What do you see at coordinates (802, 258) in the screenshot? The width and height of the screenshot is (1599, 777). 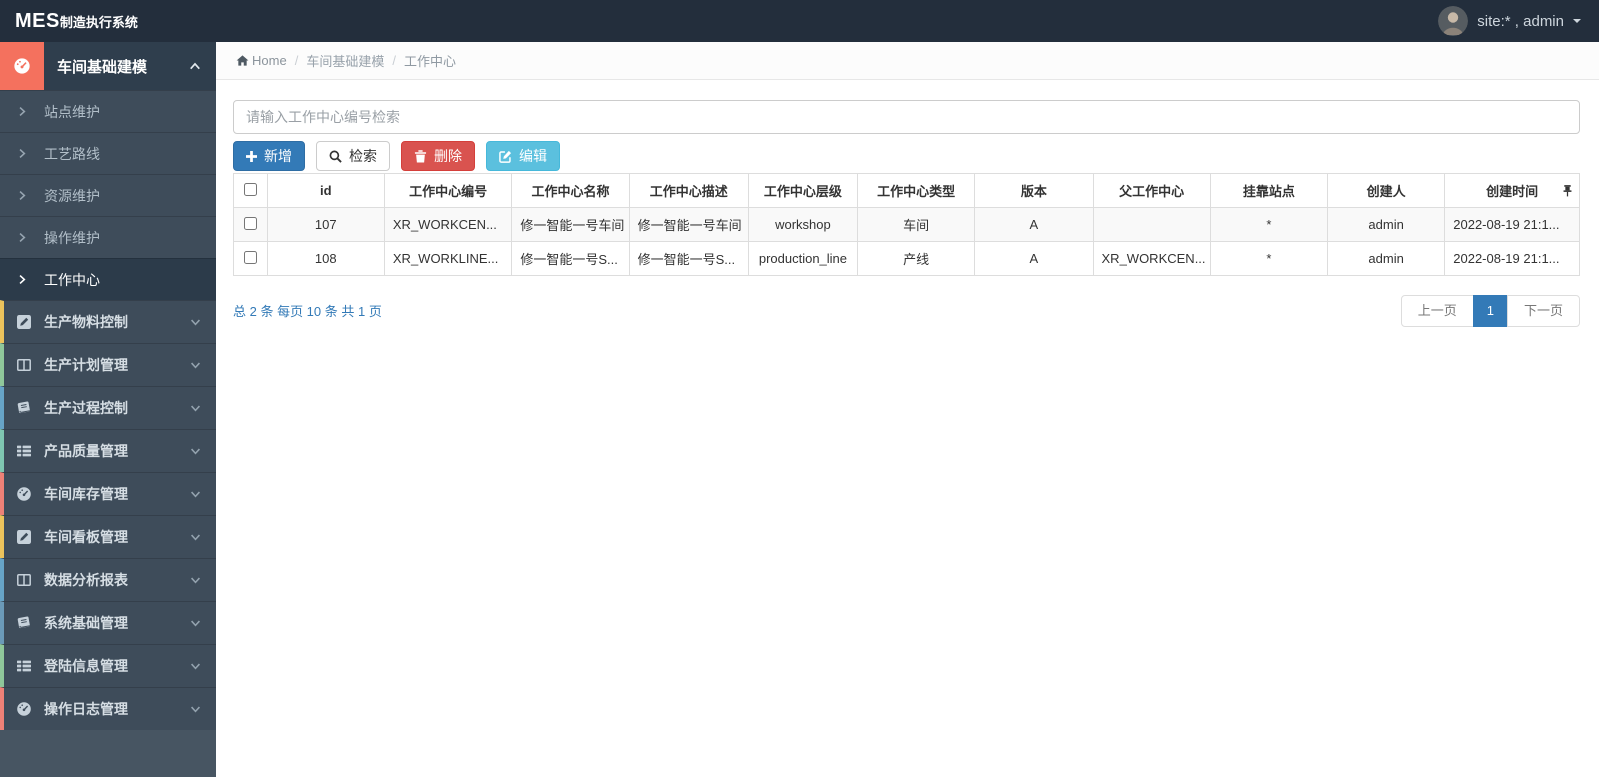 I see `cell-level: production_line` at bounding box center [802, 258].